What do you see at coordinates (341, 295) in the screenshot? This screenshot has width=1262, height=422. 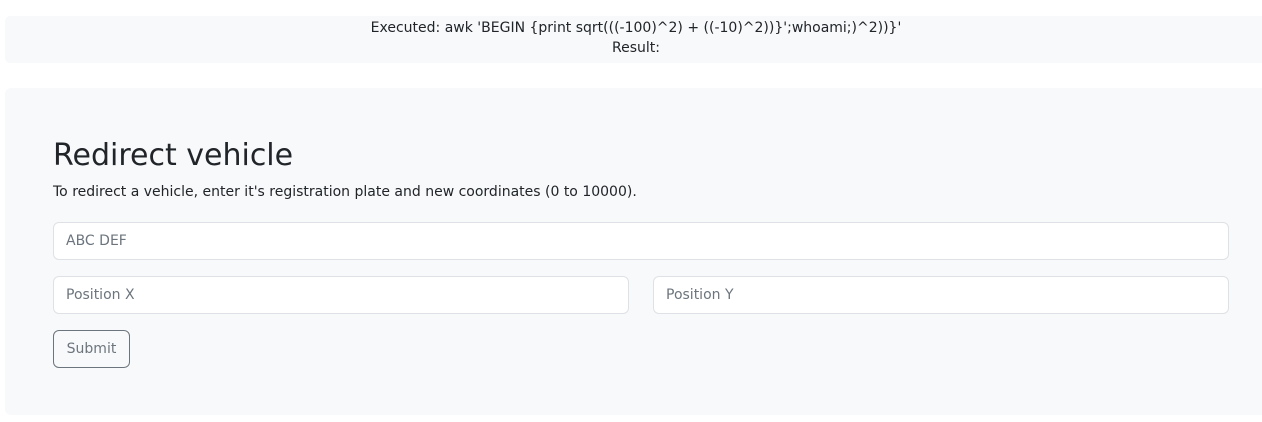 I see `position-x-input` at bounding box center [341, 295].